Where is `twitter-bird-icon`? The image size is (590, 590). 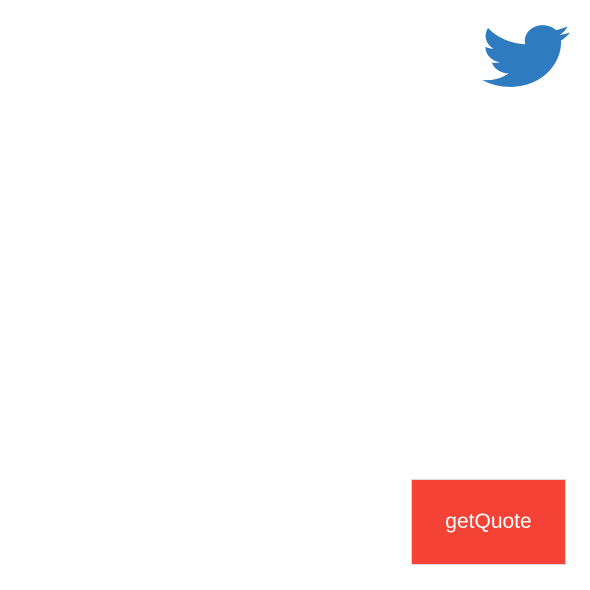 twitter-bird-icon is located at coordinates (526, 56).